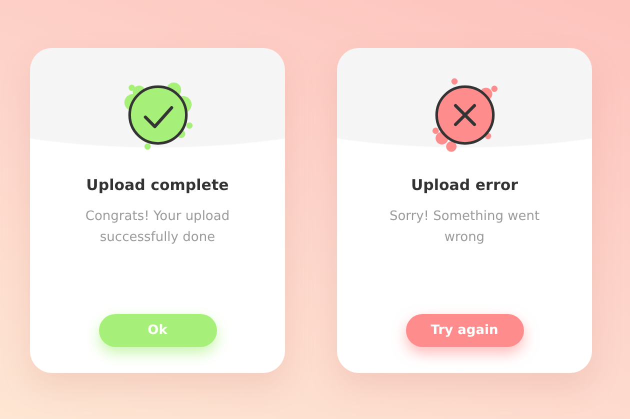 The width and height of the screenshot is (630, 419). What do you see at coordinates (465, 330) in the screenshot?
I see `action-button: Try again` at bounding box center [465, 330].